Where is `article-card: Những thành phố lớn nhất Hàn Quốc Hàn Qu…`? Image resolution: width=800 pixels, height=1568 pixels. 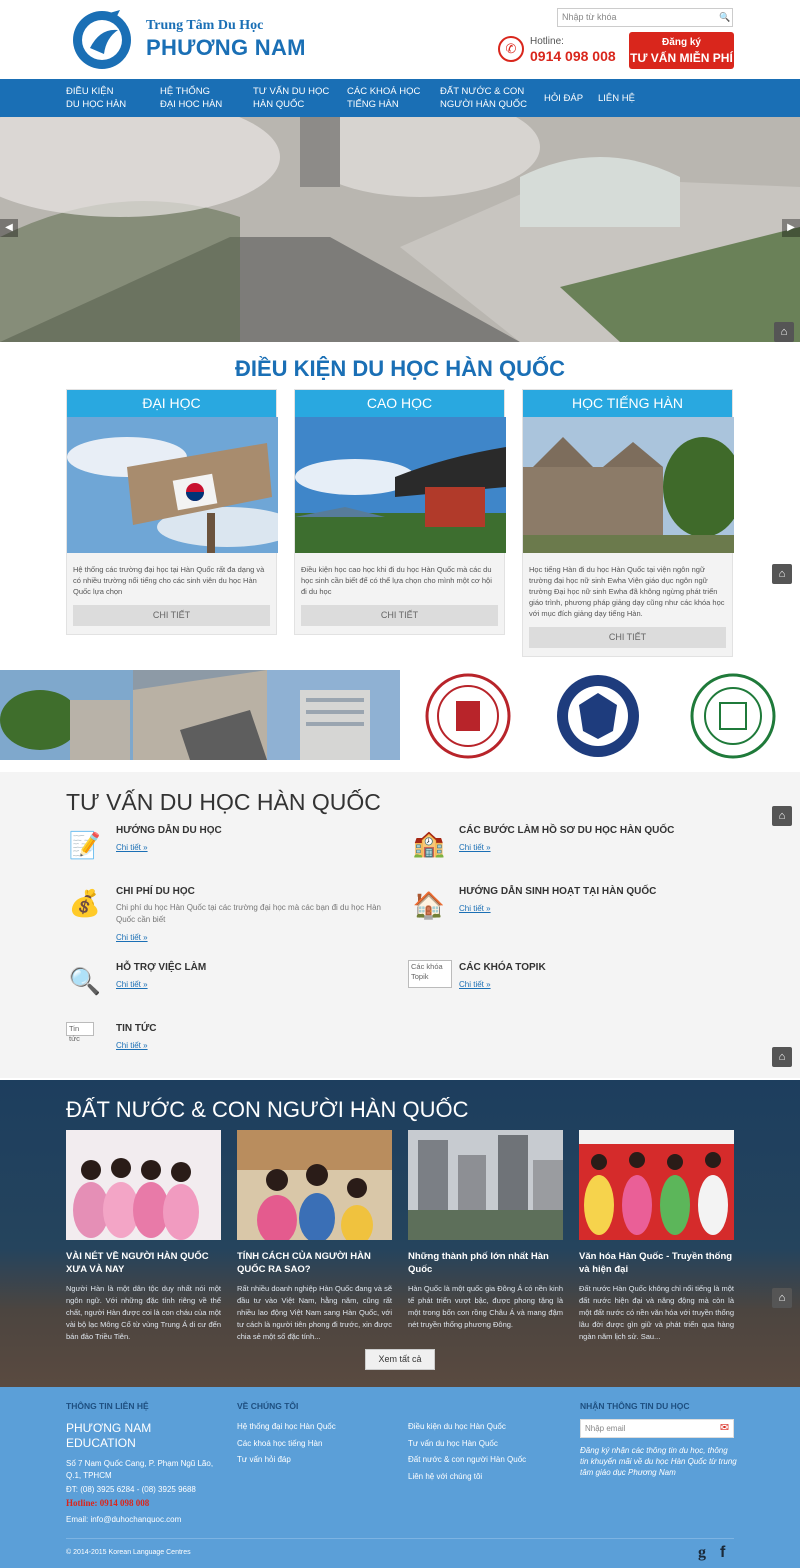
article-card: Những thành phố lớn nhất Hàn Quốc Hàn Qu… is located at coordinates (485, 1230).